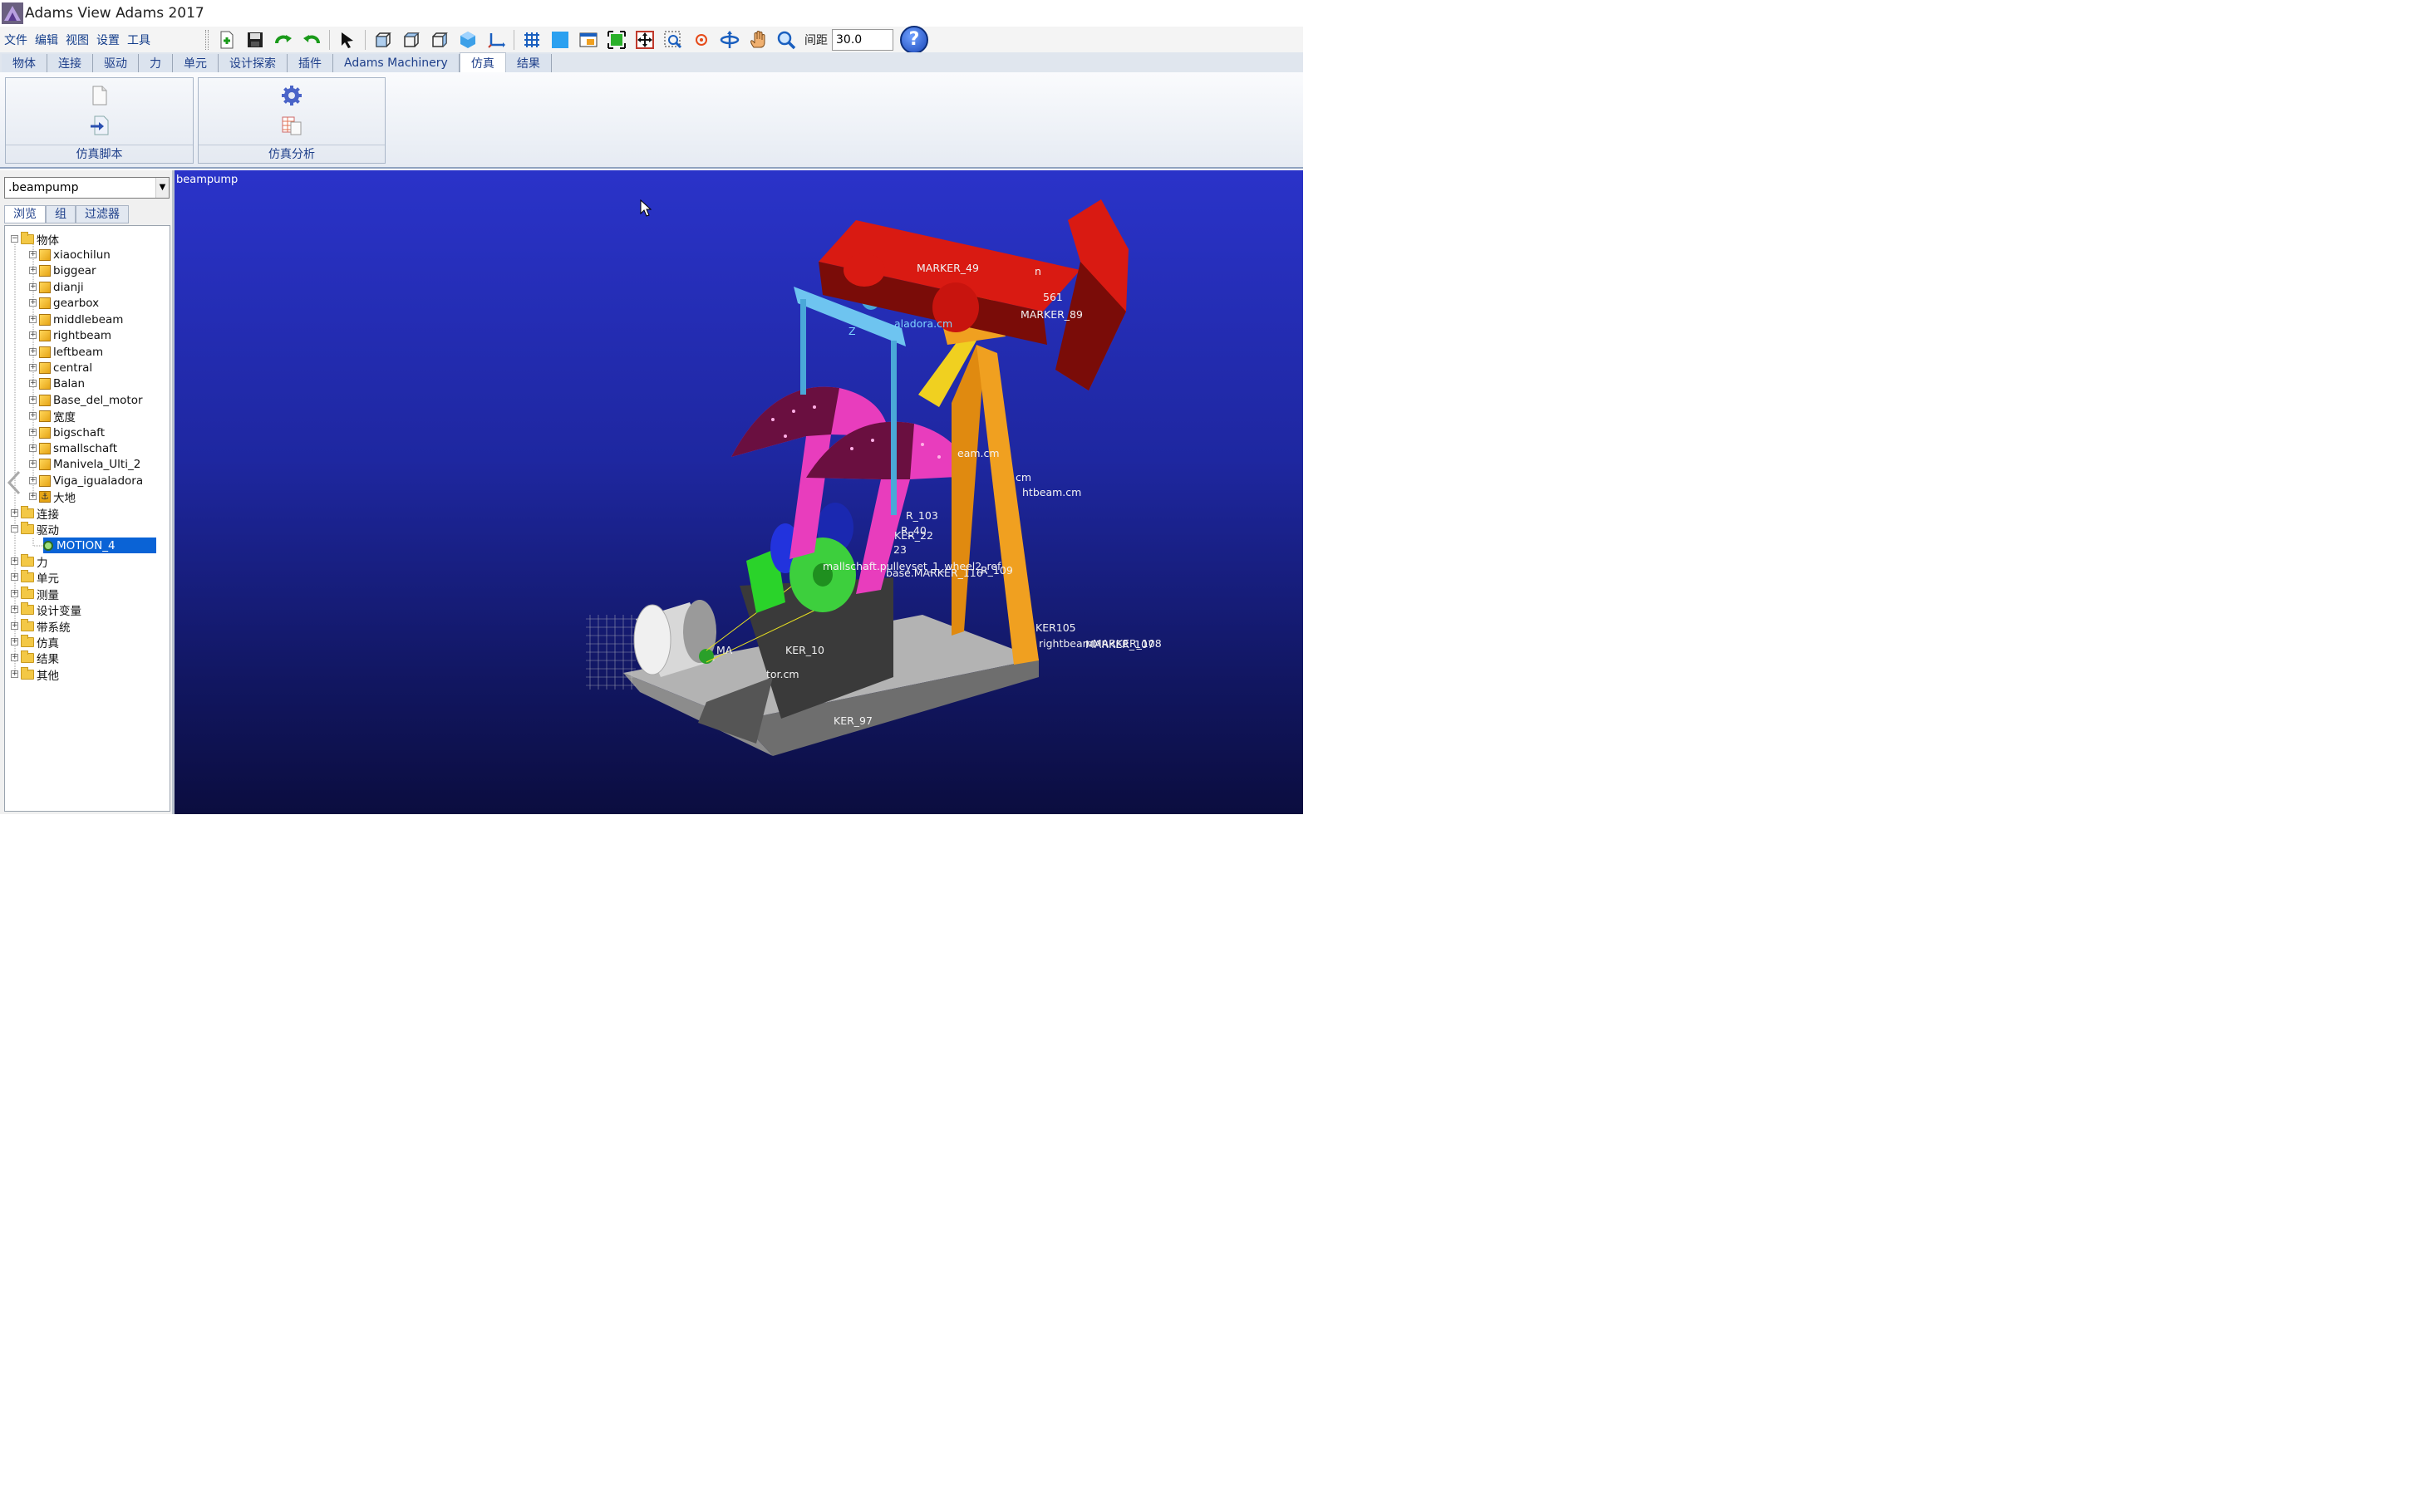 This screenshot has height=1512, width=2420. Describe the element at coordinates (59, 497) in the screenshot. I see `tree-part-ground: + ⚓ 大地` at that location.